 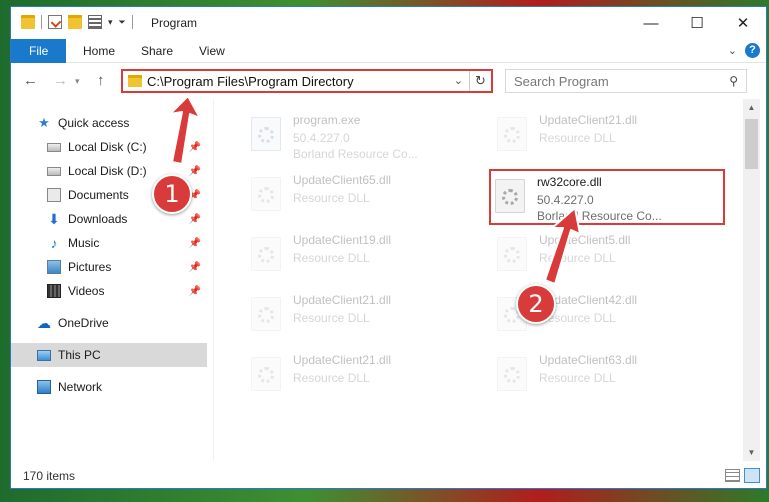 I want to click on address-bar: C:\Program Files\Program Directory ⌄ ↻, so click(x=307, y=81).